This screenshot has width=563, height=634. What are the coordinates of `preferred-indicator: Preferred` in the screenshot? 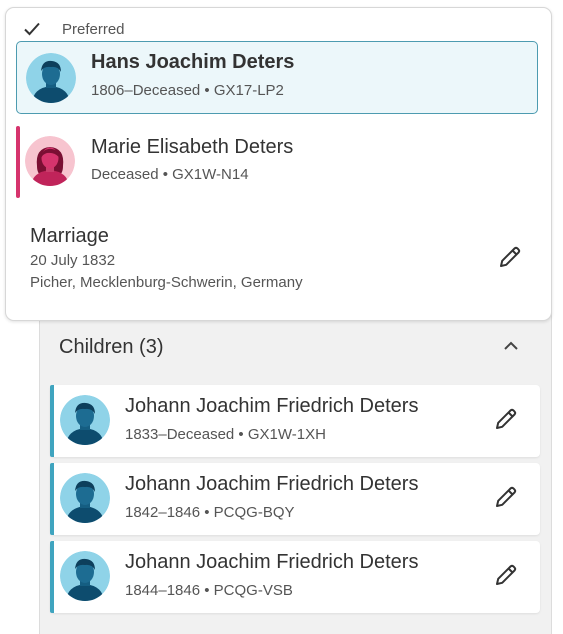 It's located at (73, 29).